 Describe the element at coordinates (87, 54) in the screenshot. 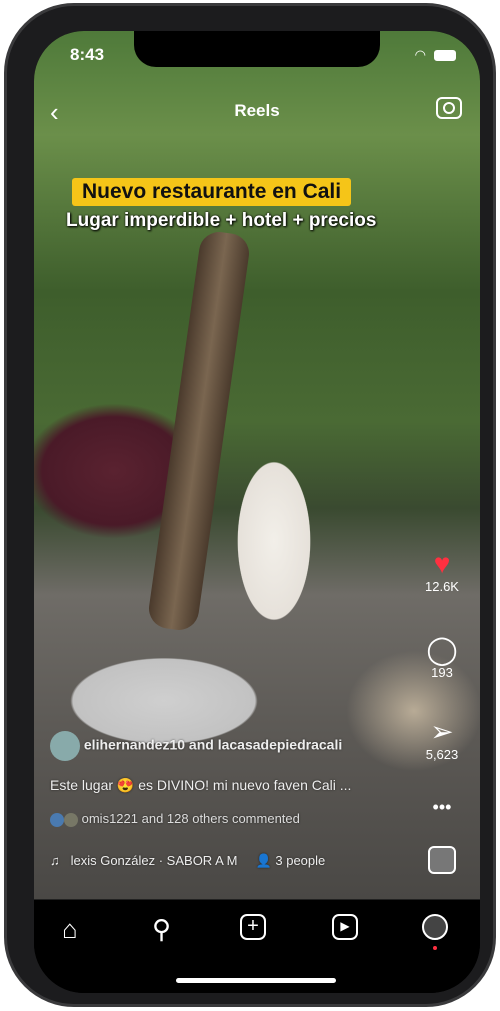

I see `status-time: 8:43` at that location.